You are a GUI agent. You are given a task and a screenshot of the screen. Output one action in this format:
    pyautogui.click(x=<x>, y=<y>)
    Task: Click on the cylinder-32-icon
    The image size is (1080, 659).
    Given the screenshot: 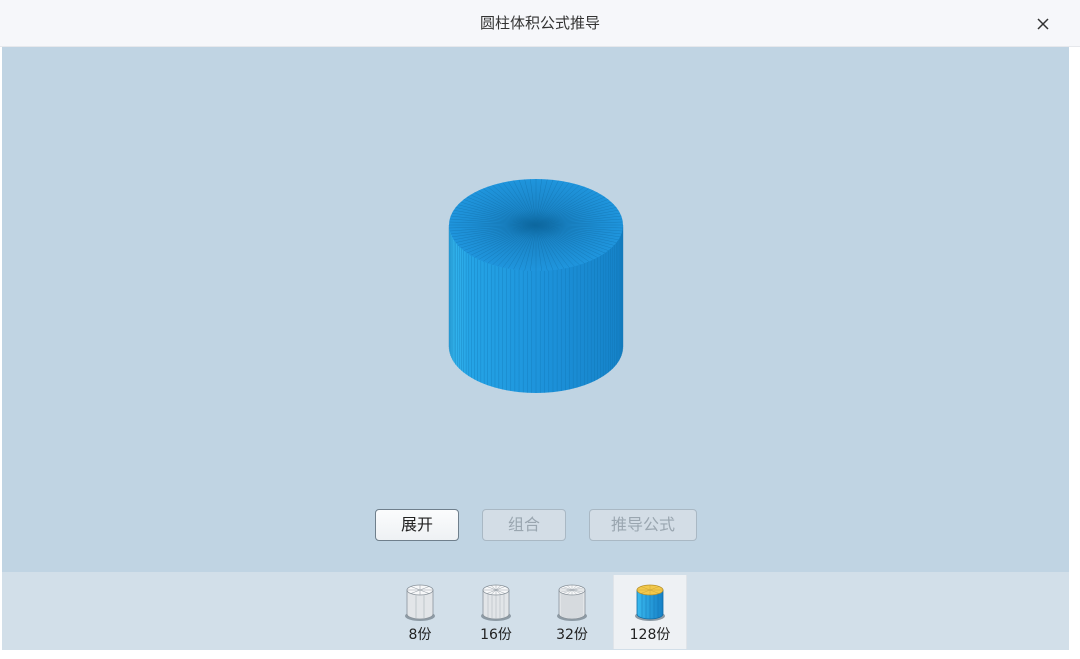 What is the action you would take?
    pyautogui.click(x=572, y=602)
    